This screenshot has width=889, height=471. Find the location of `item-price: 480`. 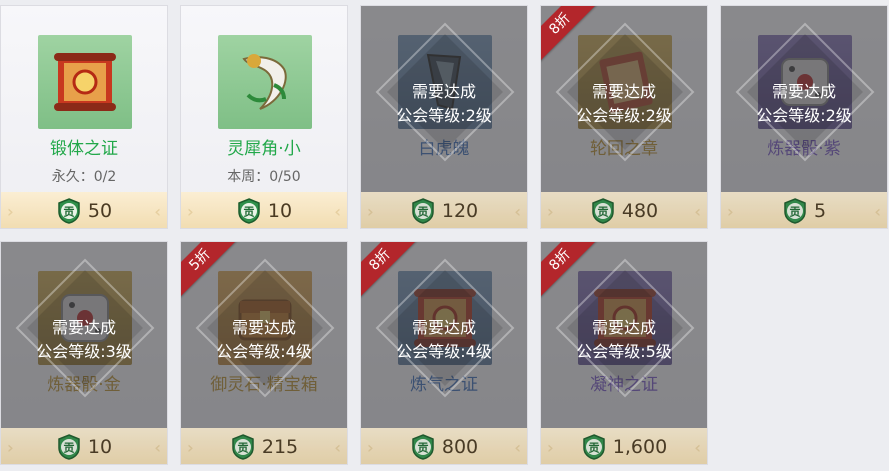

item-price: 480 is located at coordinates (640, 211).